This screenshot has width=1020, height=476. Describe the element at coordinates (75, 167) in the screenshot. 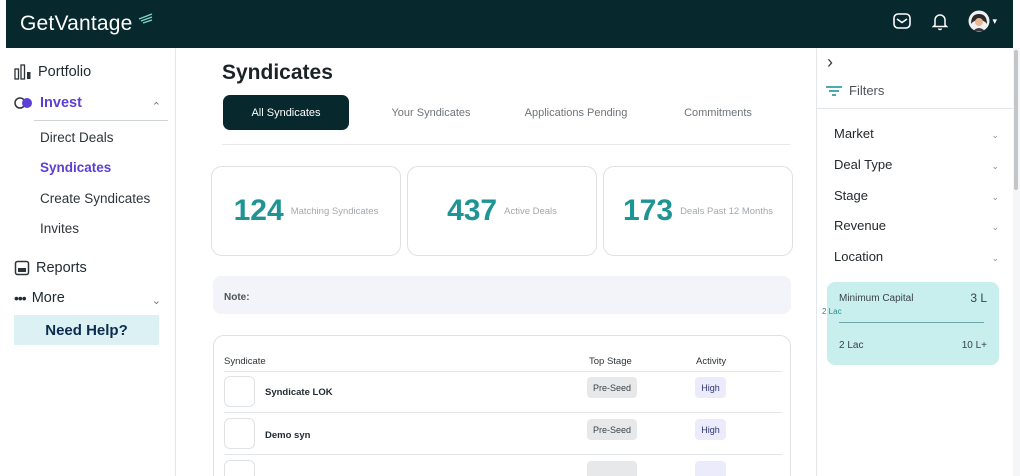

I see `sidebar-item-syndicates: Syndicates` at that location.